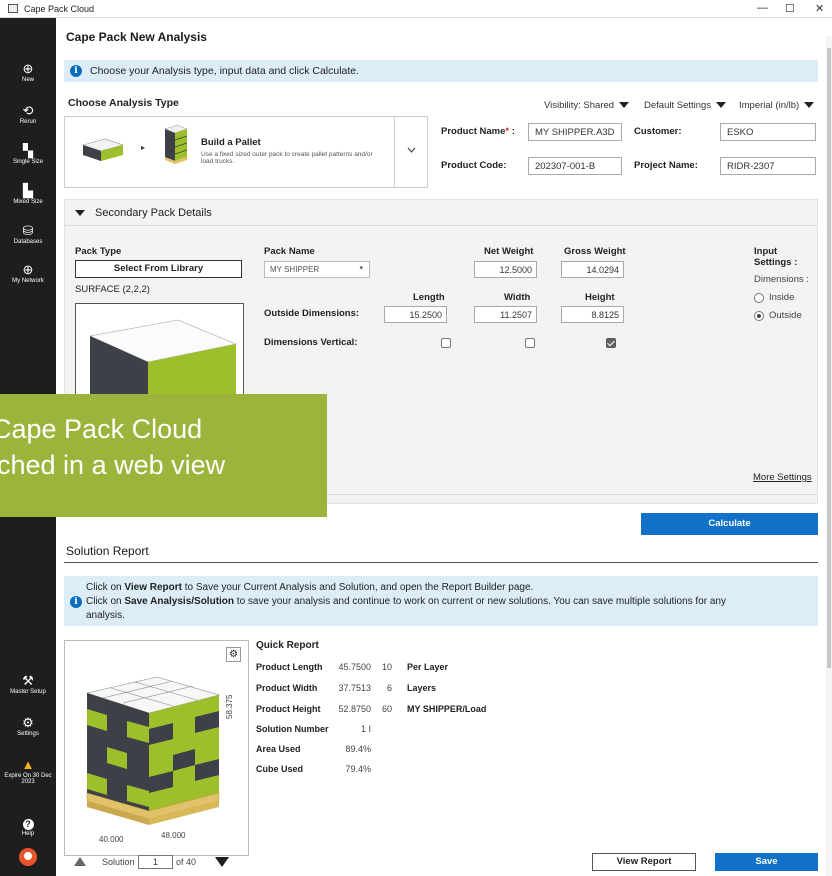 This screenshot has width=832, height=876. I want to click on net-weight-input: 12.5000, so click(505, 269).